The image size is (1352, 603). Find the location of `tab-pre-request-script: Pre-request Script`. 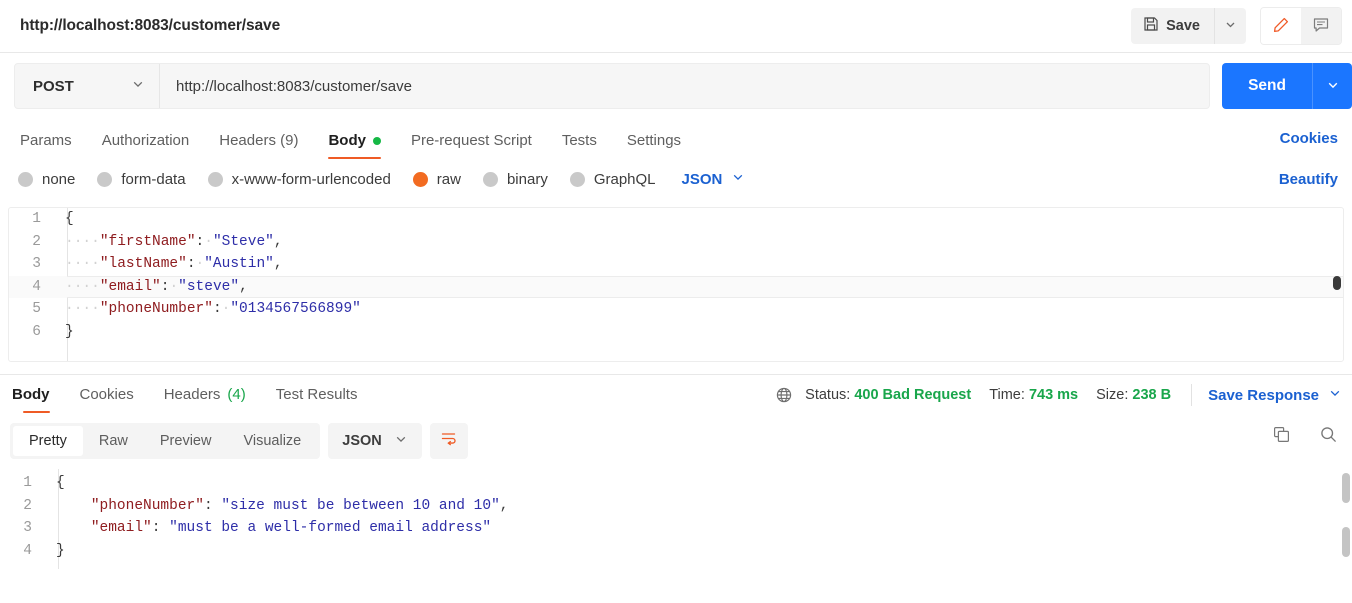

tab-pre-request-script: Pre-request Script is located at coordinates (471, 145).